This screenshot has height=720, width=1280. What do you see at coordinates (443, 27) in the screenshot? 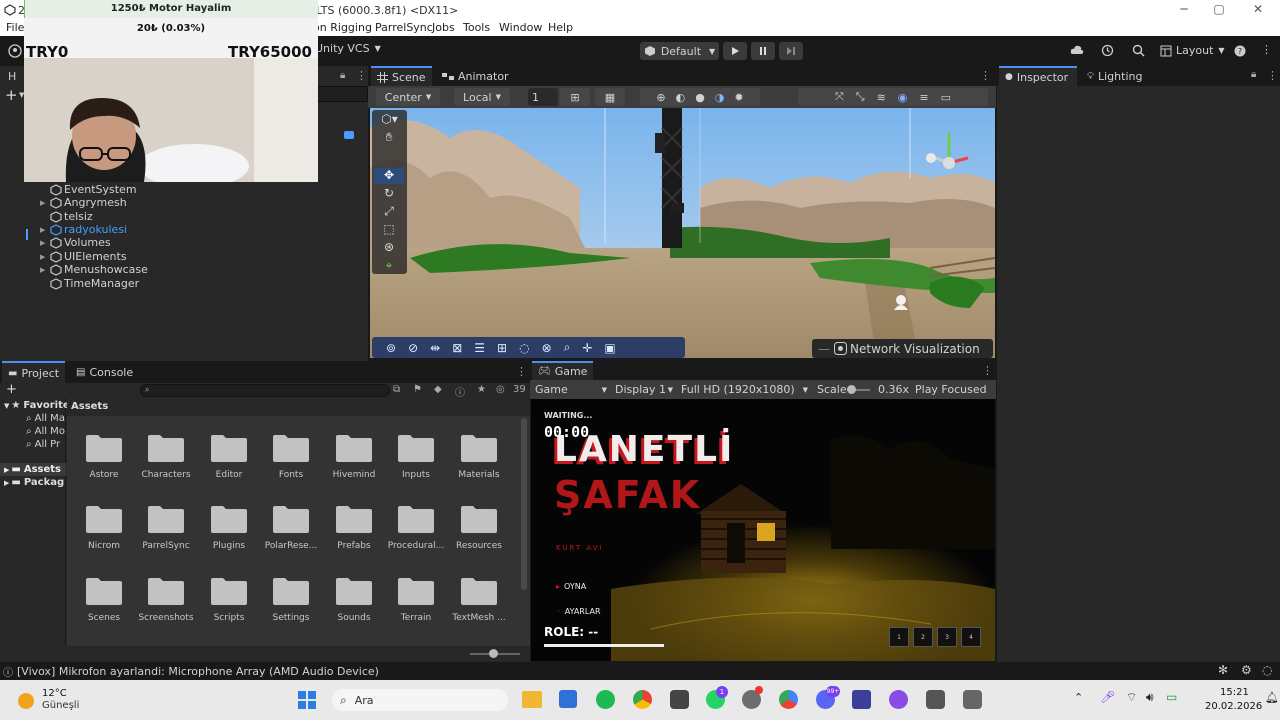
I see `menu-jobs: Jobs` at bounding box center [443, 27].